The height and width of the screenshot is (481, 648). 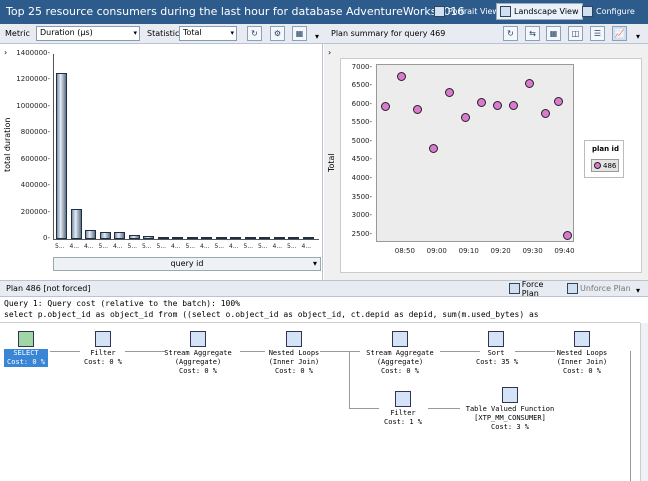 What do you see at coordinates (35, 211) in the screenshot?
I see `bar-y-tick: 200000-` at bounding box center [35, 211].